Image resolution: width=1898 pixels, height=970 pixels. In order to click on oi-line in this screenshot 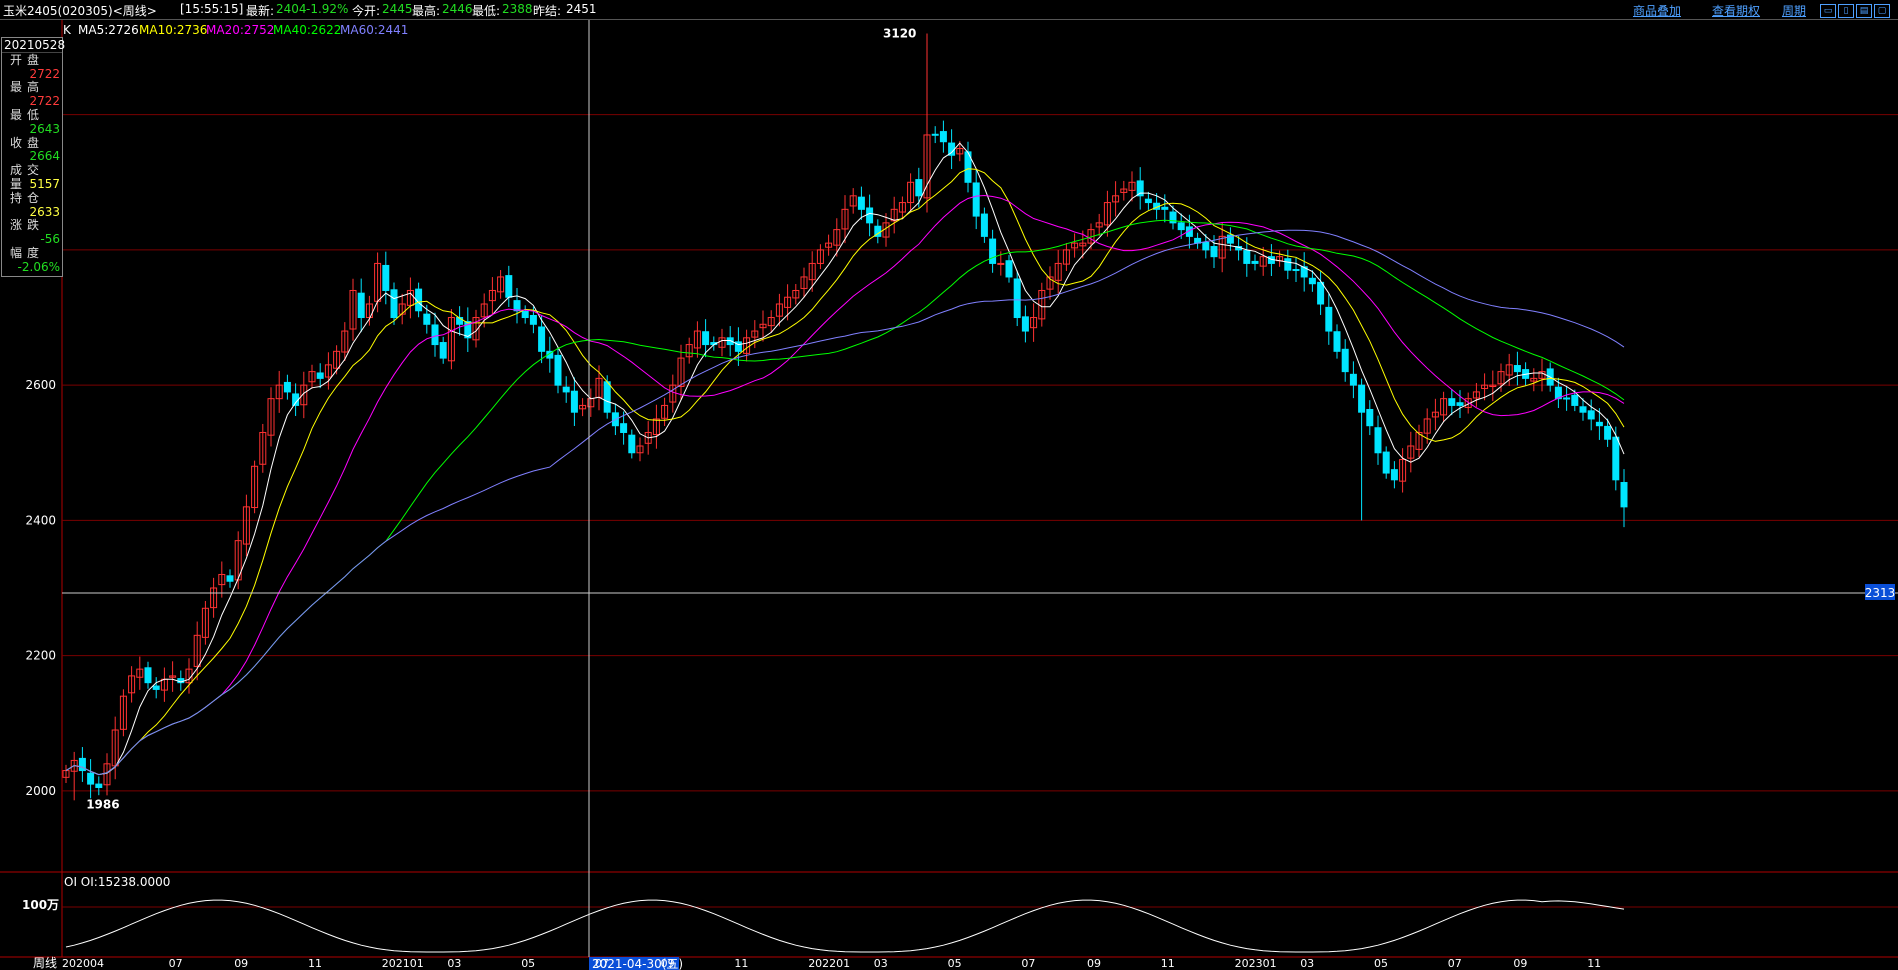, I will do `click(845, 926)`.